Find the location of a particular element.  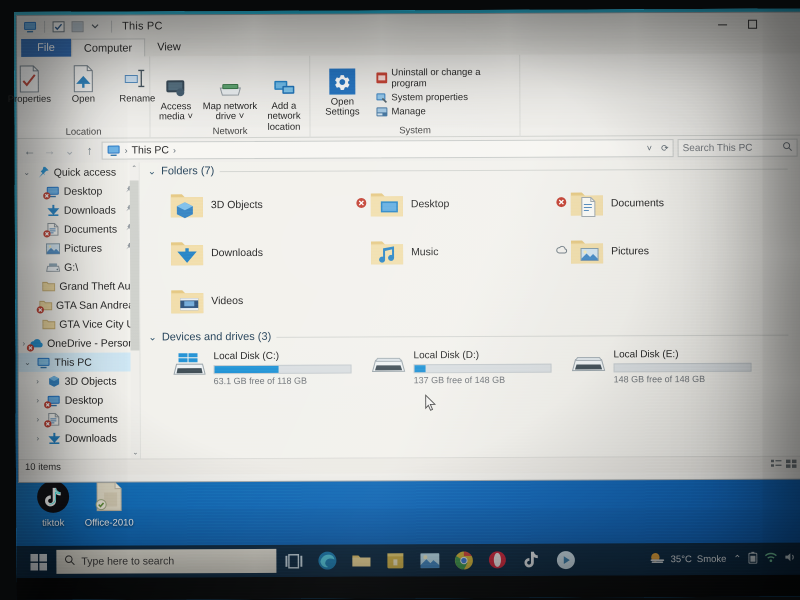

address-bar: ← → ⌄ ↑ › This PC › ˅ ⟳ Search This PC is located at coordinates (408, 149).